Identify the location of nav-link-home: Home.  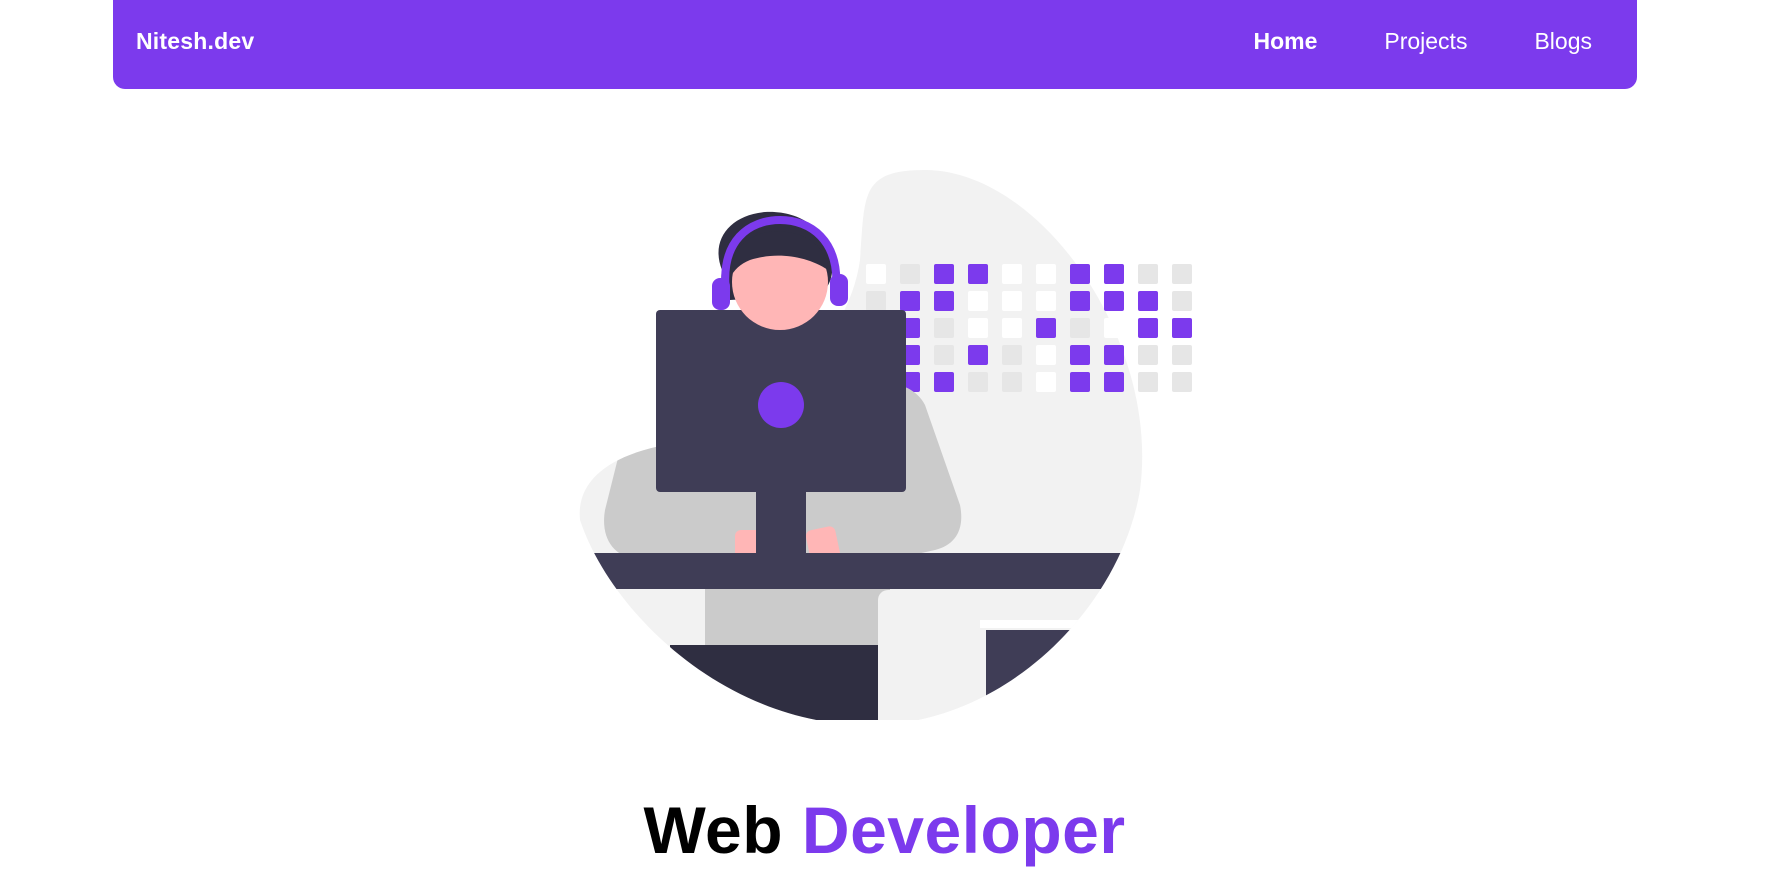
(1285, 41).